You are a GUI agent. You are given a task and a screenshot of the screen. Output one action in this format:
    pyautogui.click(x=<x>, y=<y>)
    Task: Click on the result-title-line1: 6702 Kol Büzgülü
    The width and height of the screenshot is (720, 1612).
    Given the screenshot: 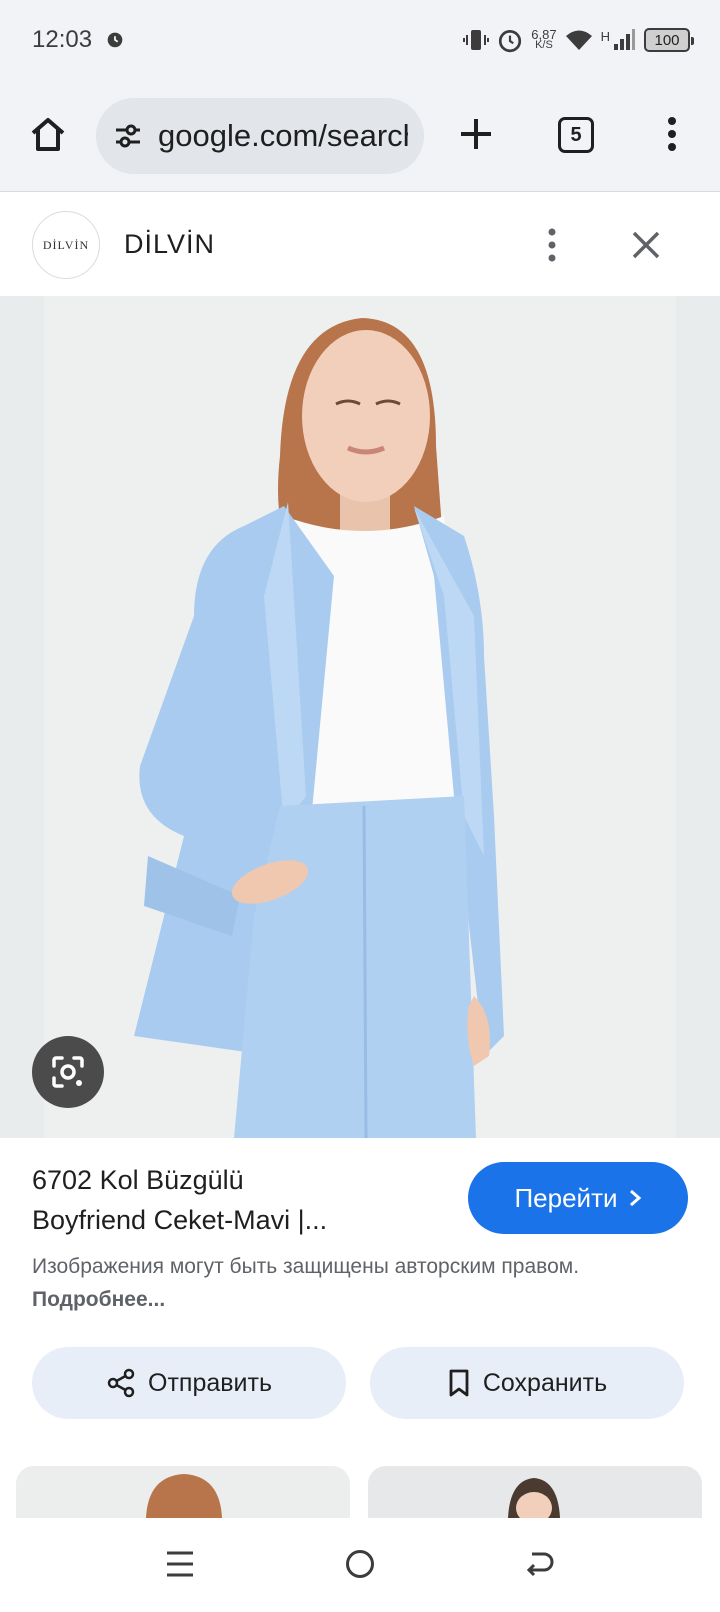 What is the action you would take?
    pyautogui.click(x=138, y=1180)
    